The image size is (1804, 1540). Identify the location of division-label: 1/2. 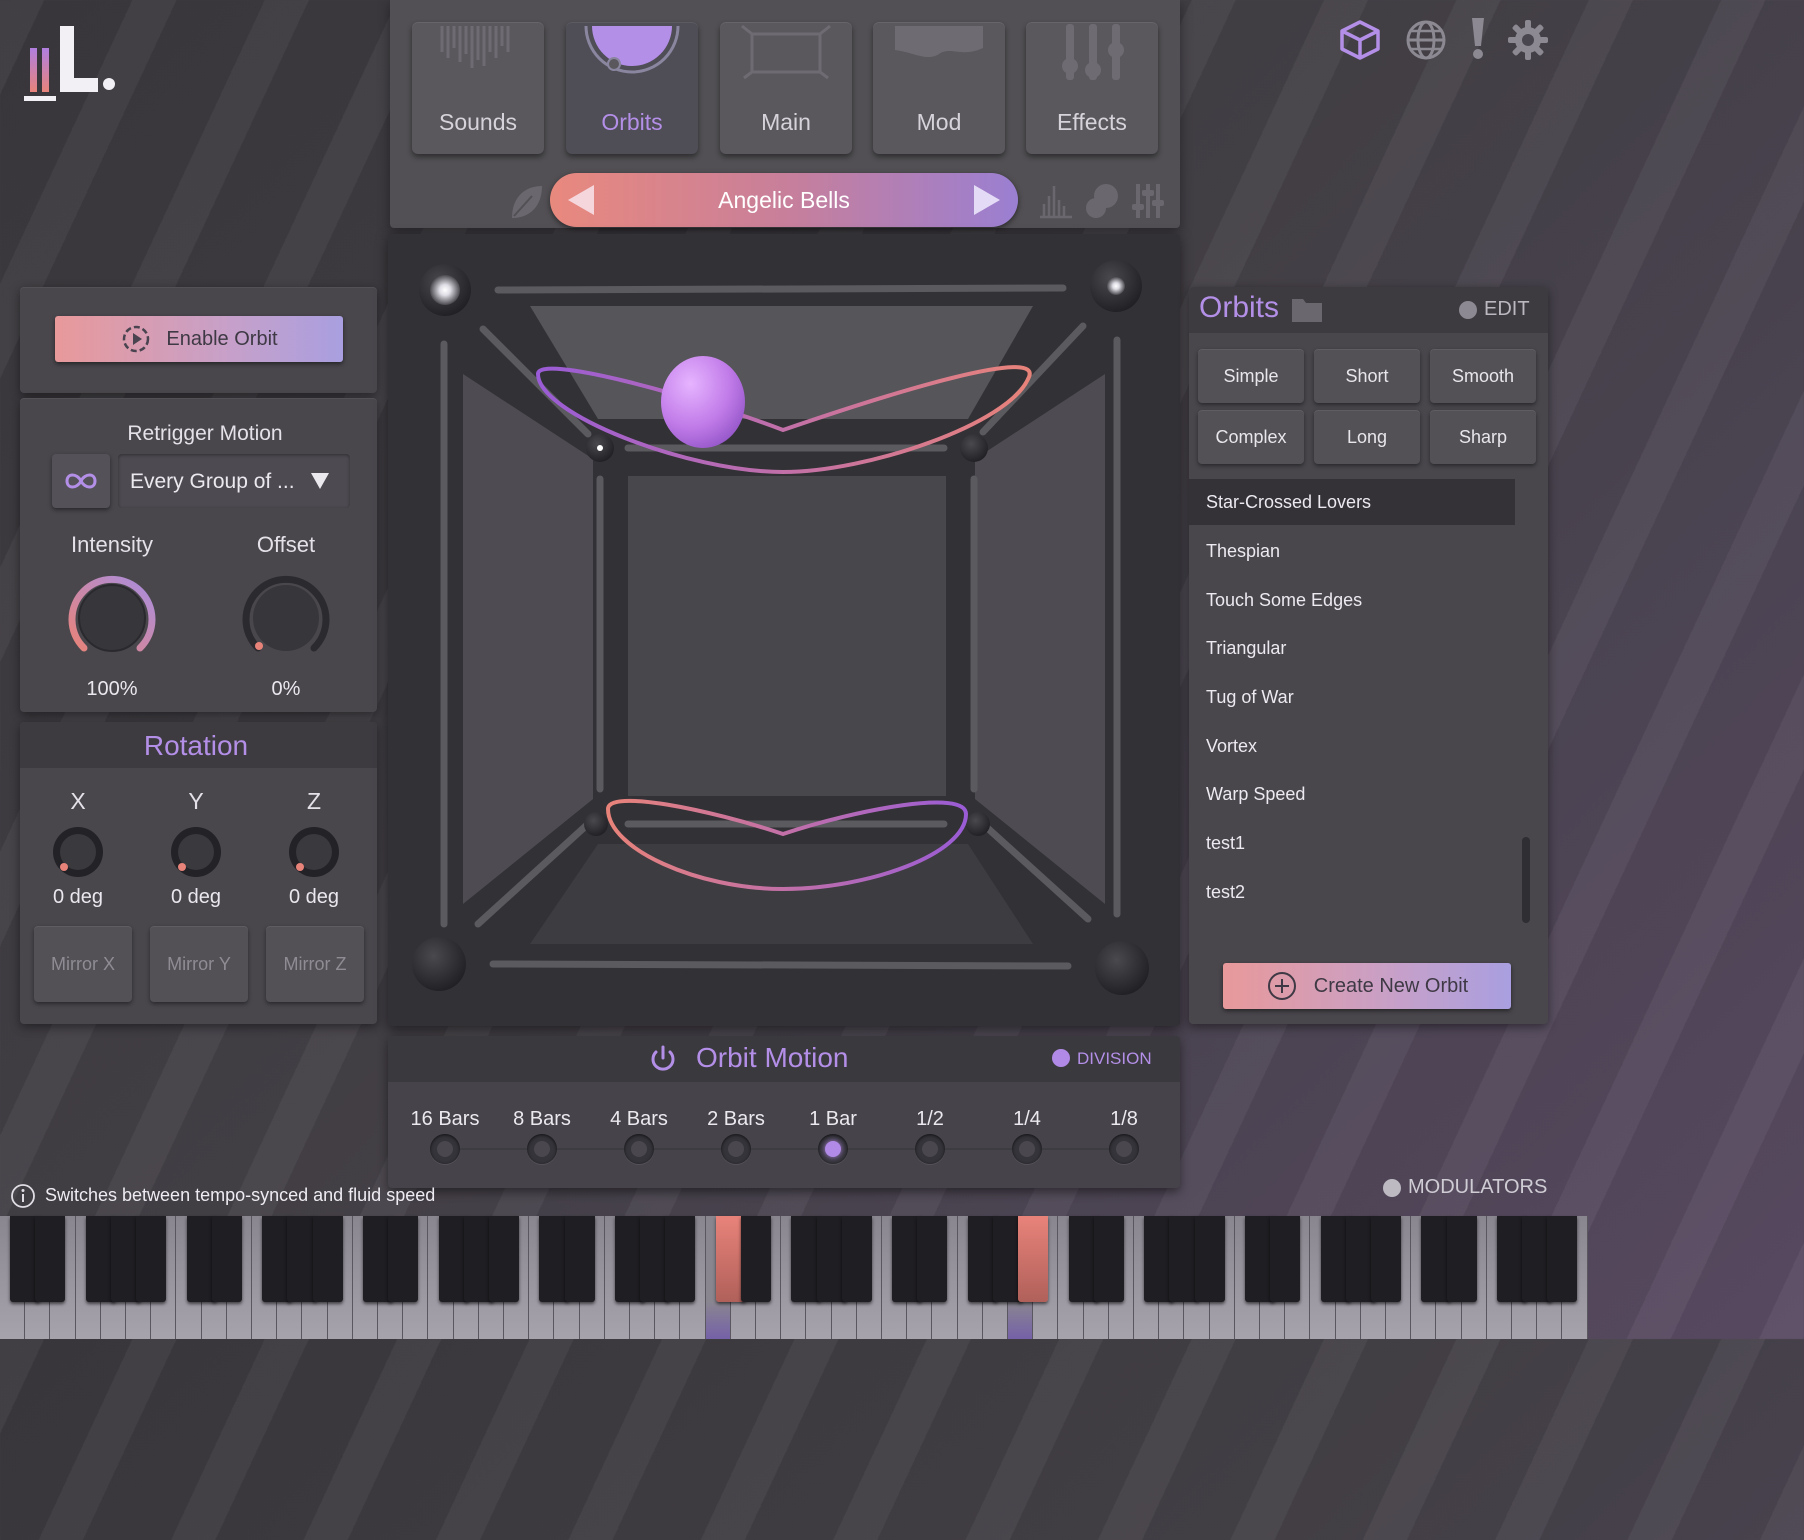
(930, 1119).